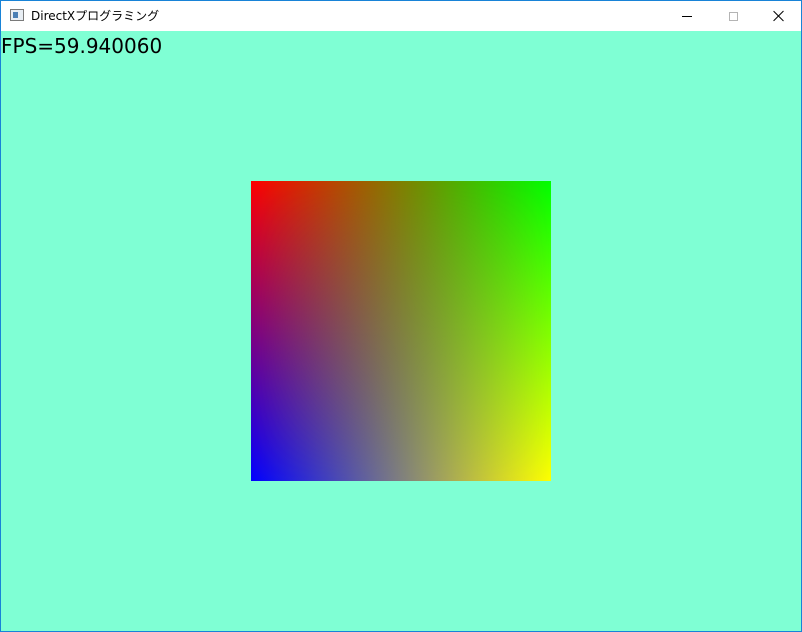 The image size is (802, 632). What do you see at coordinates (401, 16) in the screenshot?
I see `title-bar: DirectXプログラミング` at bounding box center [401, 16].